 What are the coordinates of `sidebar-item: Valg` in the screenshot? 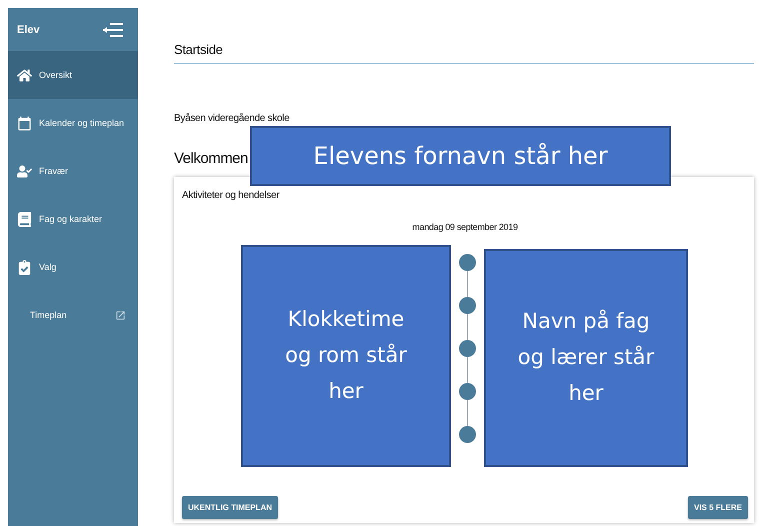 It's located at (73, 267).